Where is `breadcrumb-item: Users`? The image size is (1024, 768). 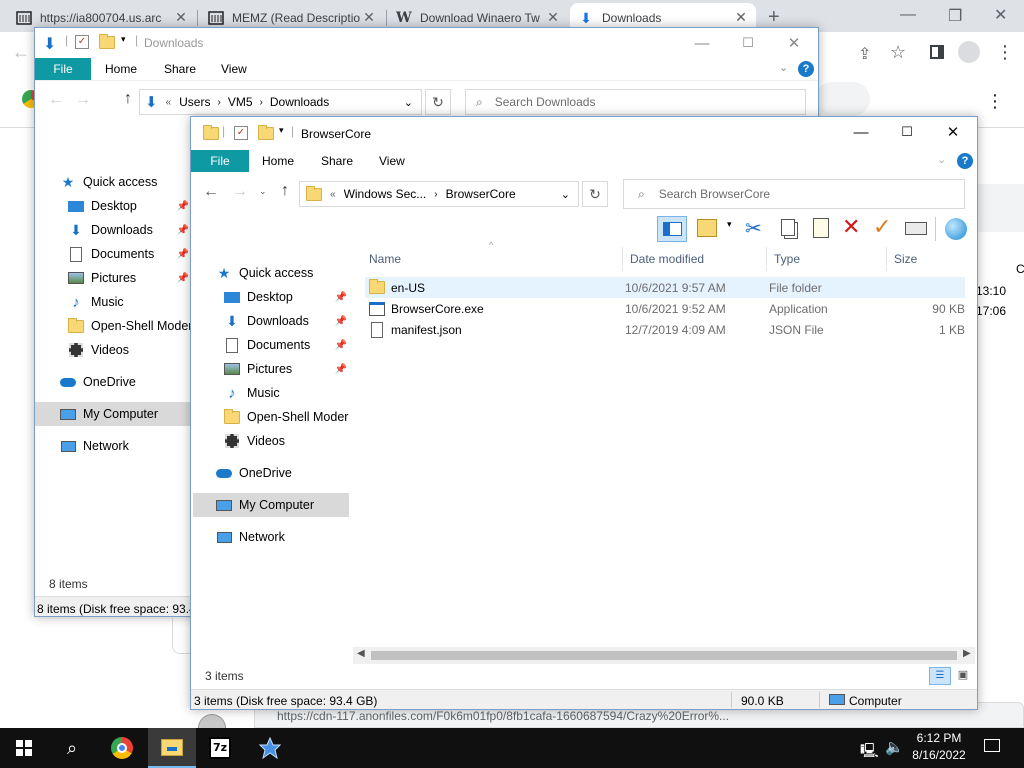 breadcrumb-item: Users is located at coordinates (194, 102).